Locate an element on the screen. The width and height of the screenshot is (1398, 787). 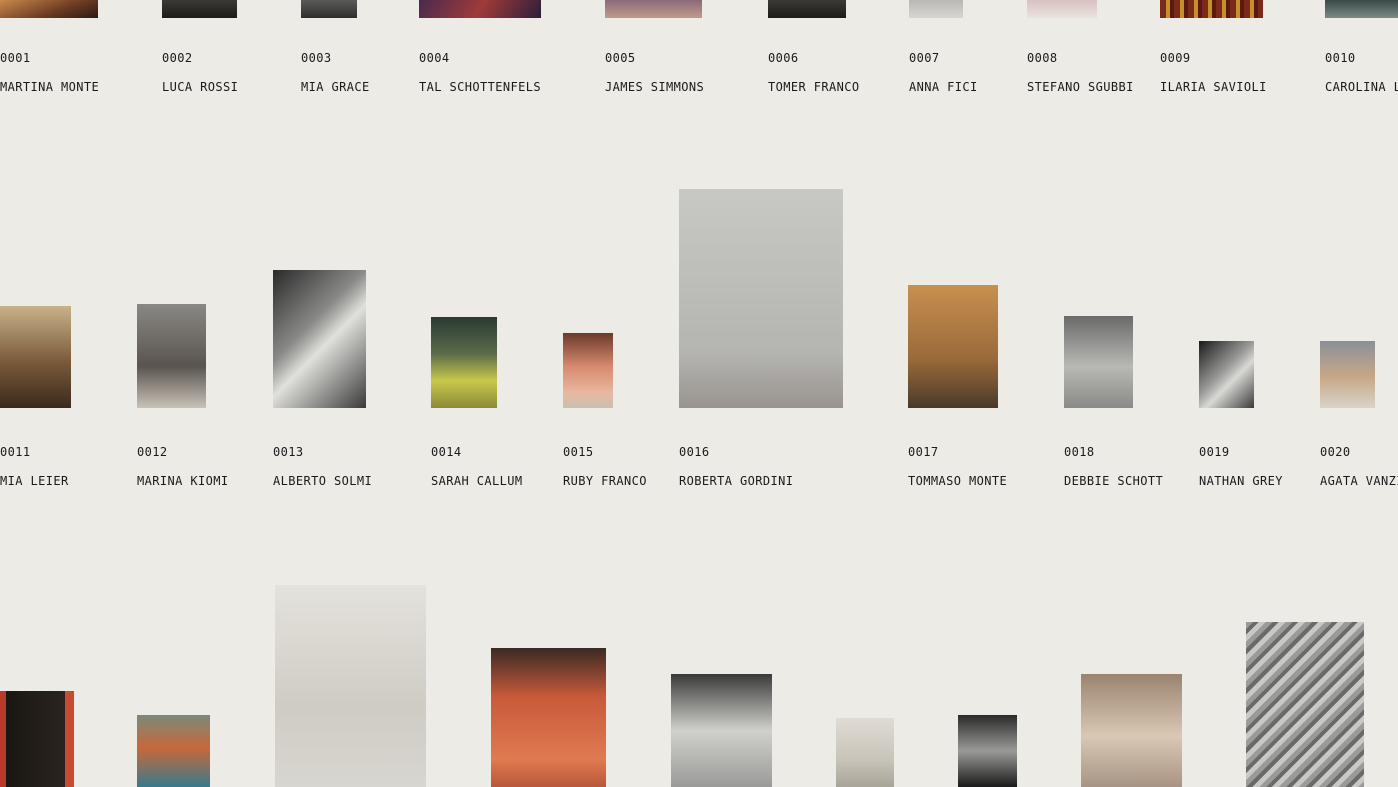
card-number: 0003 is located at coordinates (316, 58).